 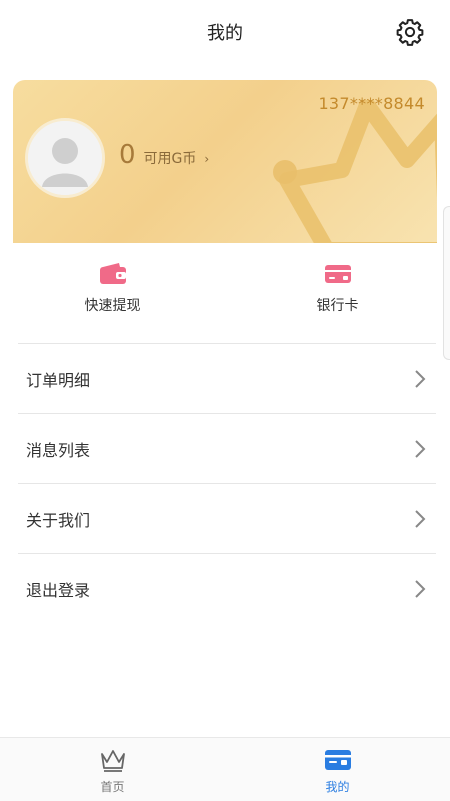 I want to click on menu-item-label: 订单明细, so click(x=58, y=380).